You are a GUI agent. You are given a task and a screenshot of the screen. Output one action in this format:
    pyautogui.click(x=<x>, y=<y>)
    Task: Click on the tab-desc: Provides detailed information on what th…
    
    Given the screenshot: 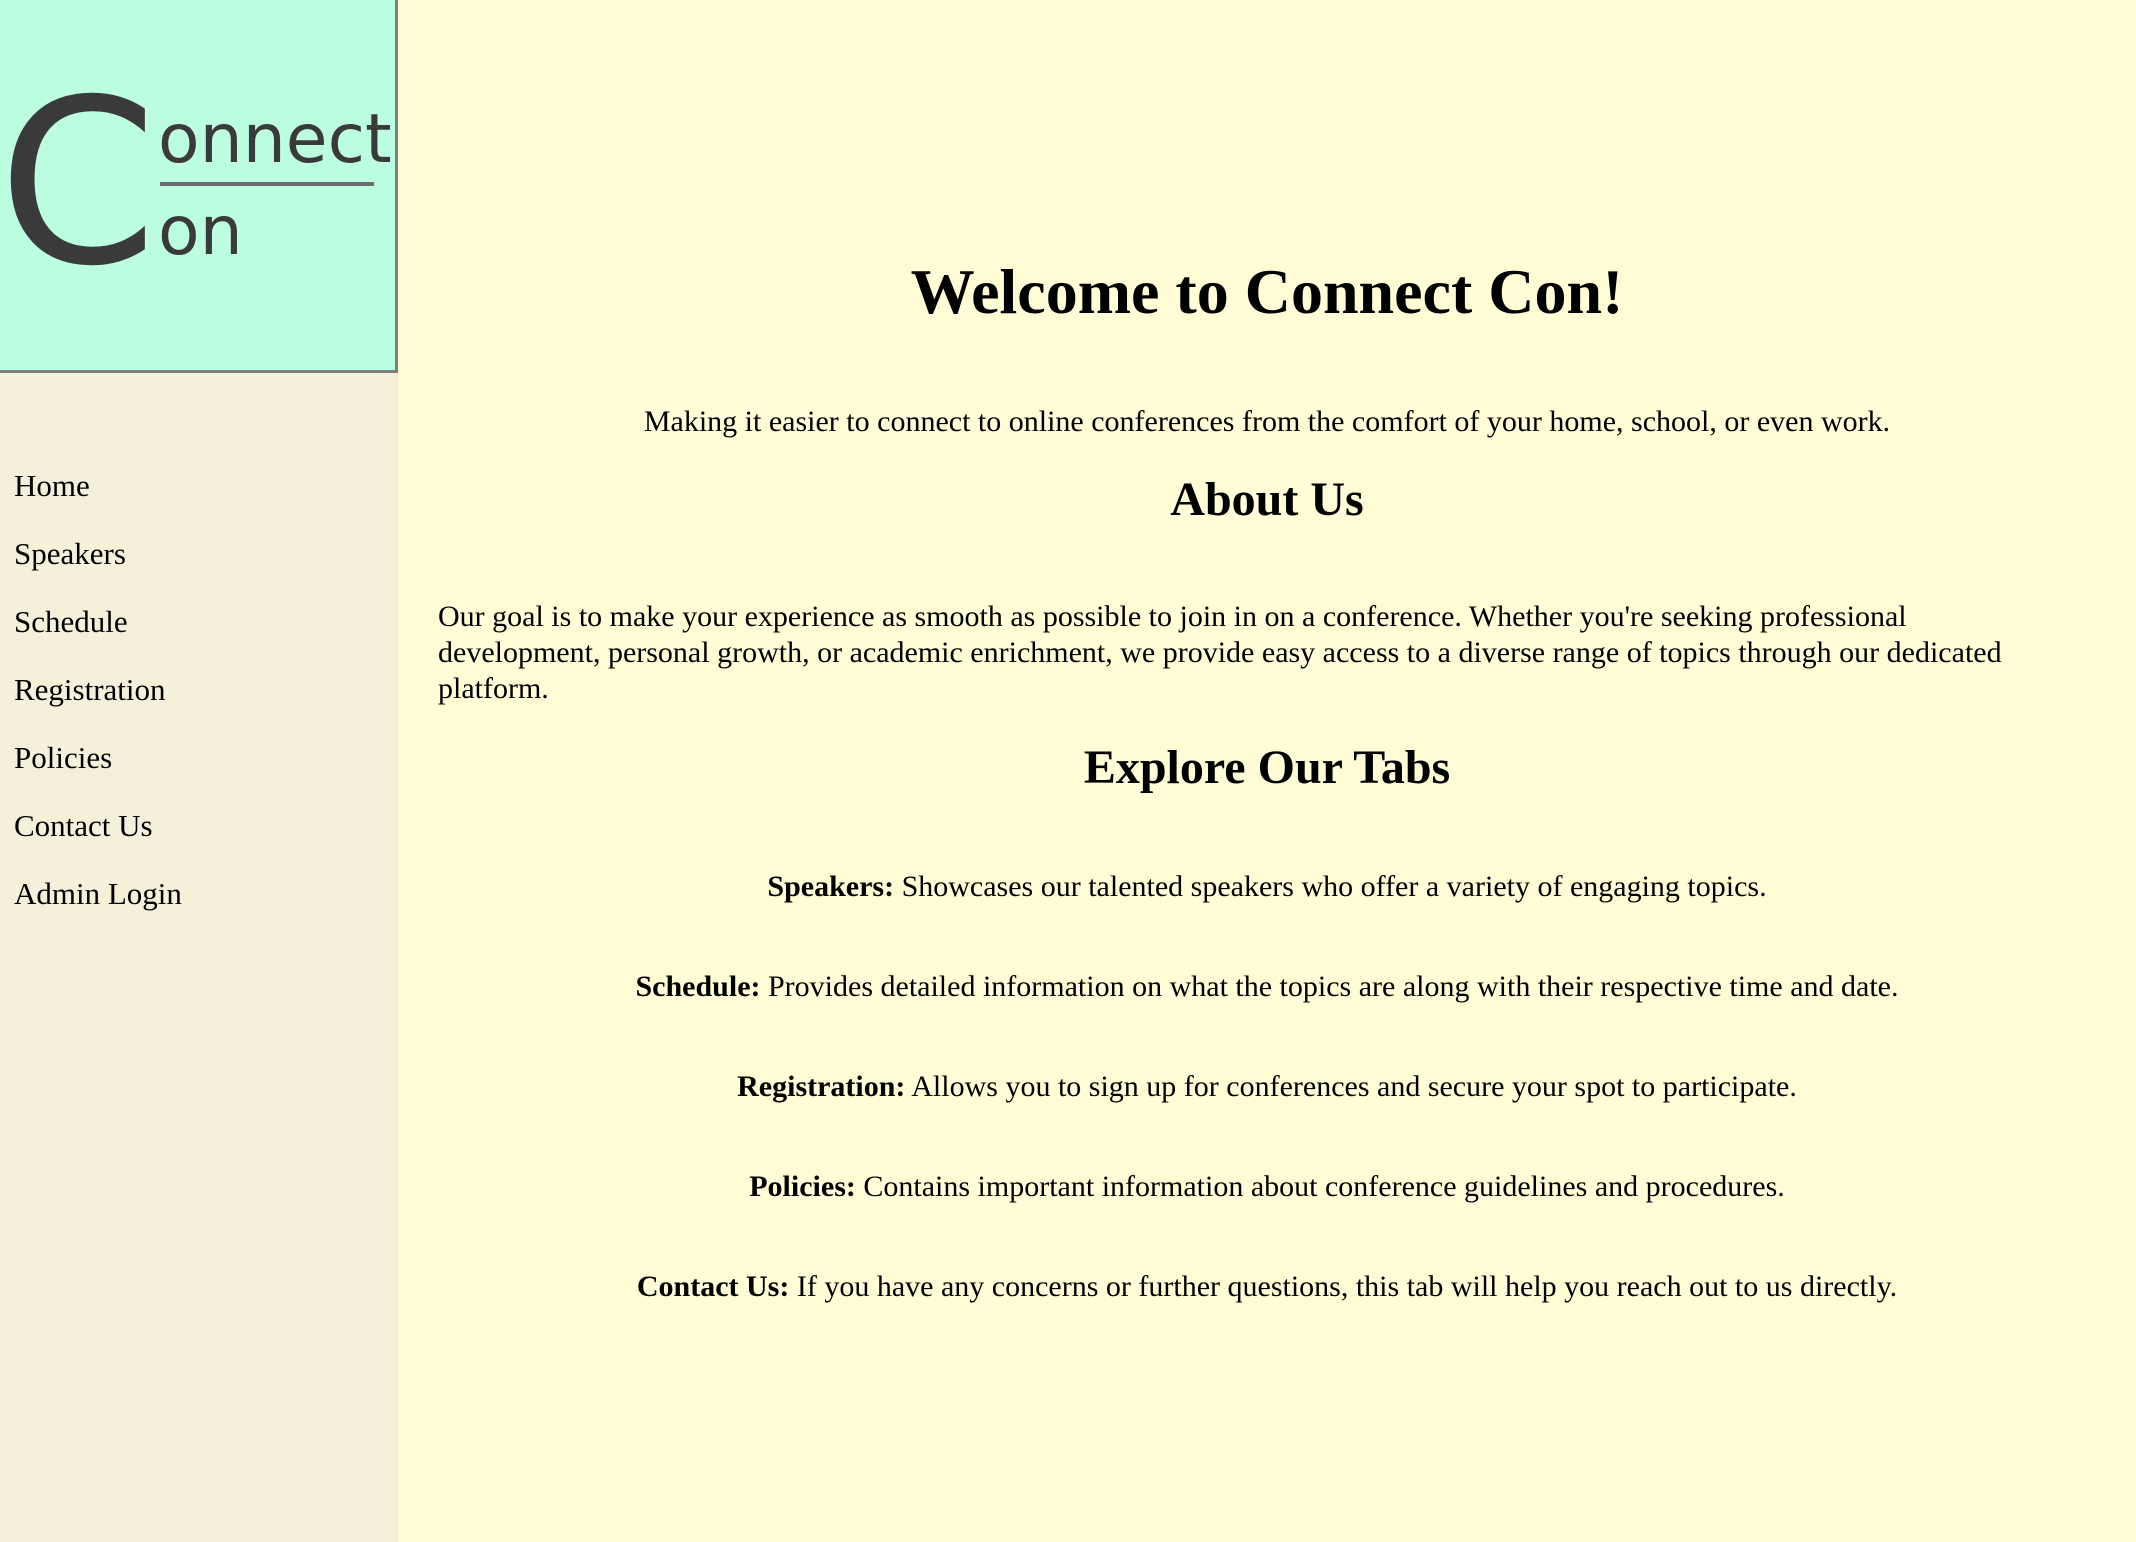 What is the action you would take?
    pyautogui.click(x=1329, y=986)
    